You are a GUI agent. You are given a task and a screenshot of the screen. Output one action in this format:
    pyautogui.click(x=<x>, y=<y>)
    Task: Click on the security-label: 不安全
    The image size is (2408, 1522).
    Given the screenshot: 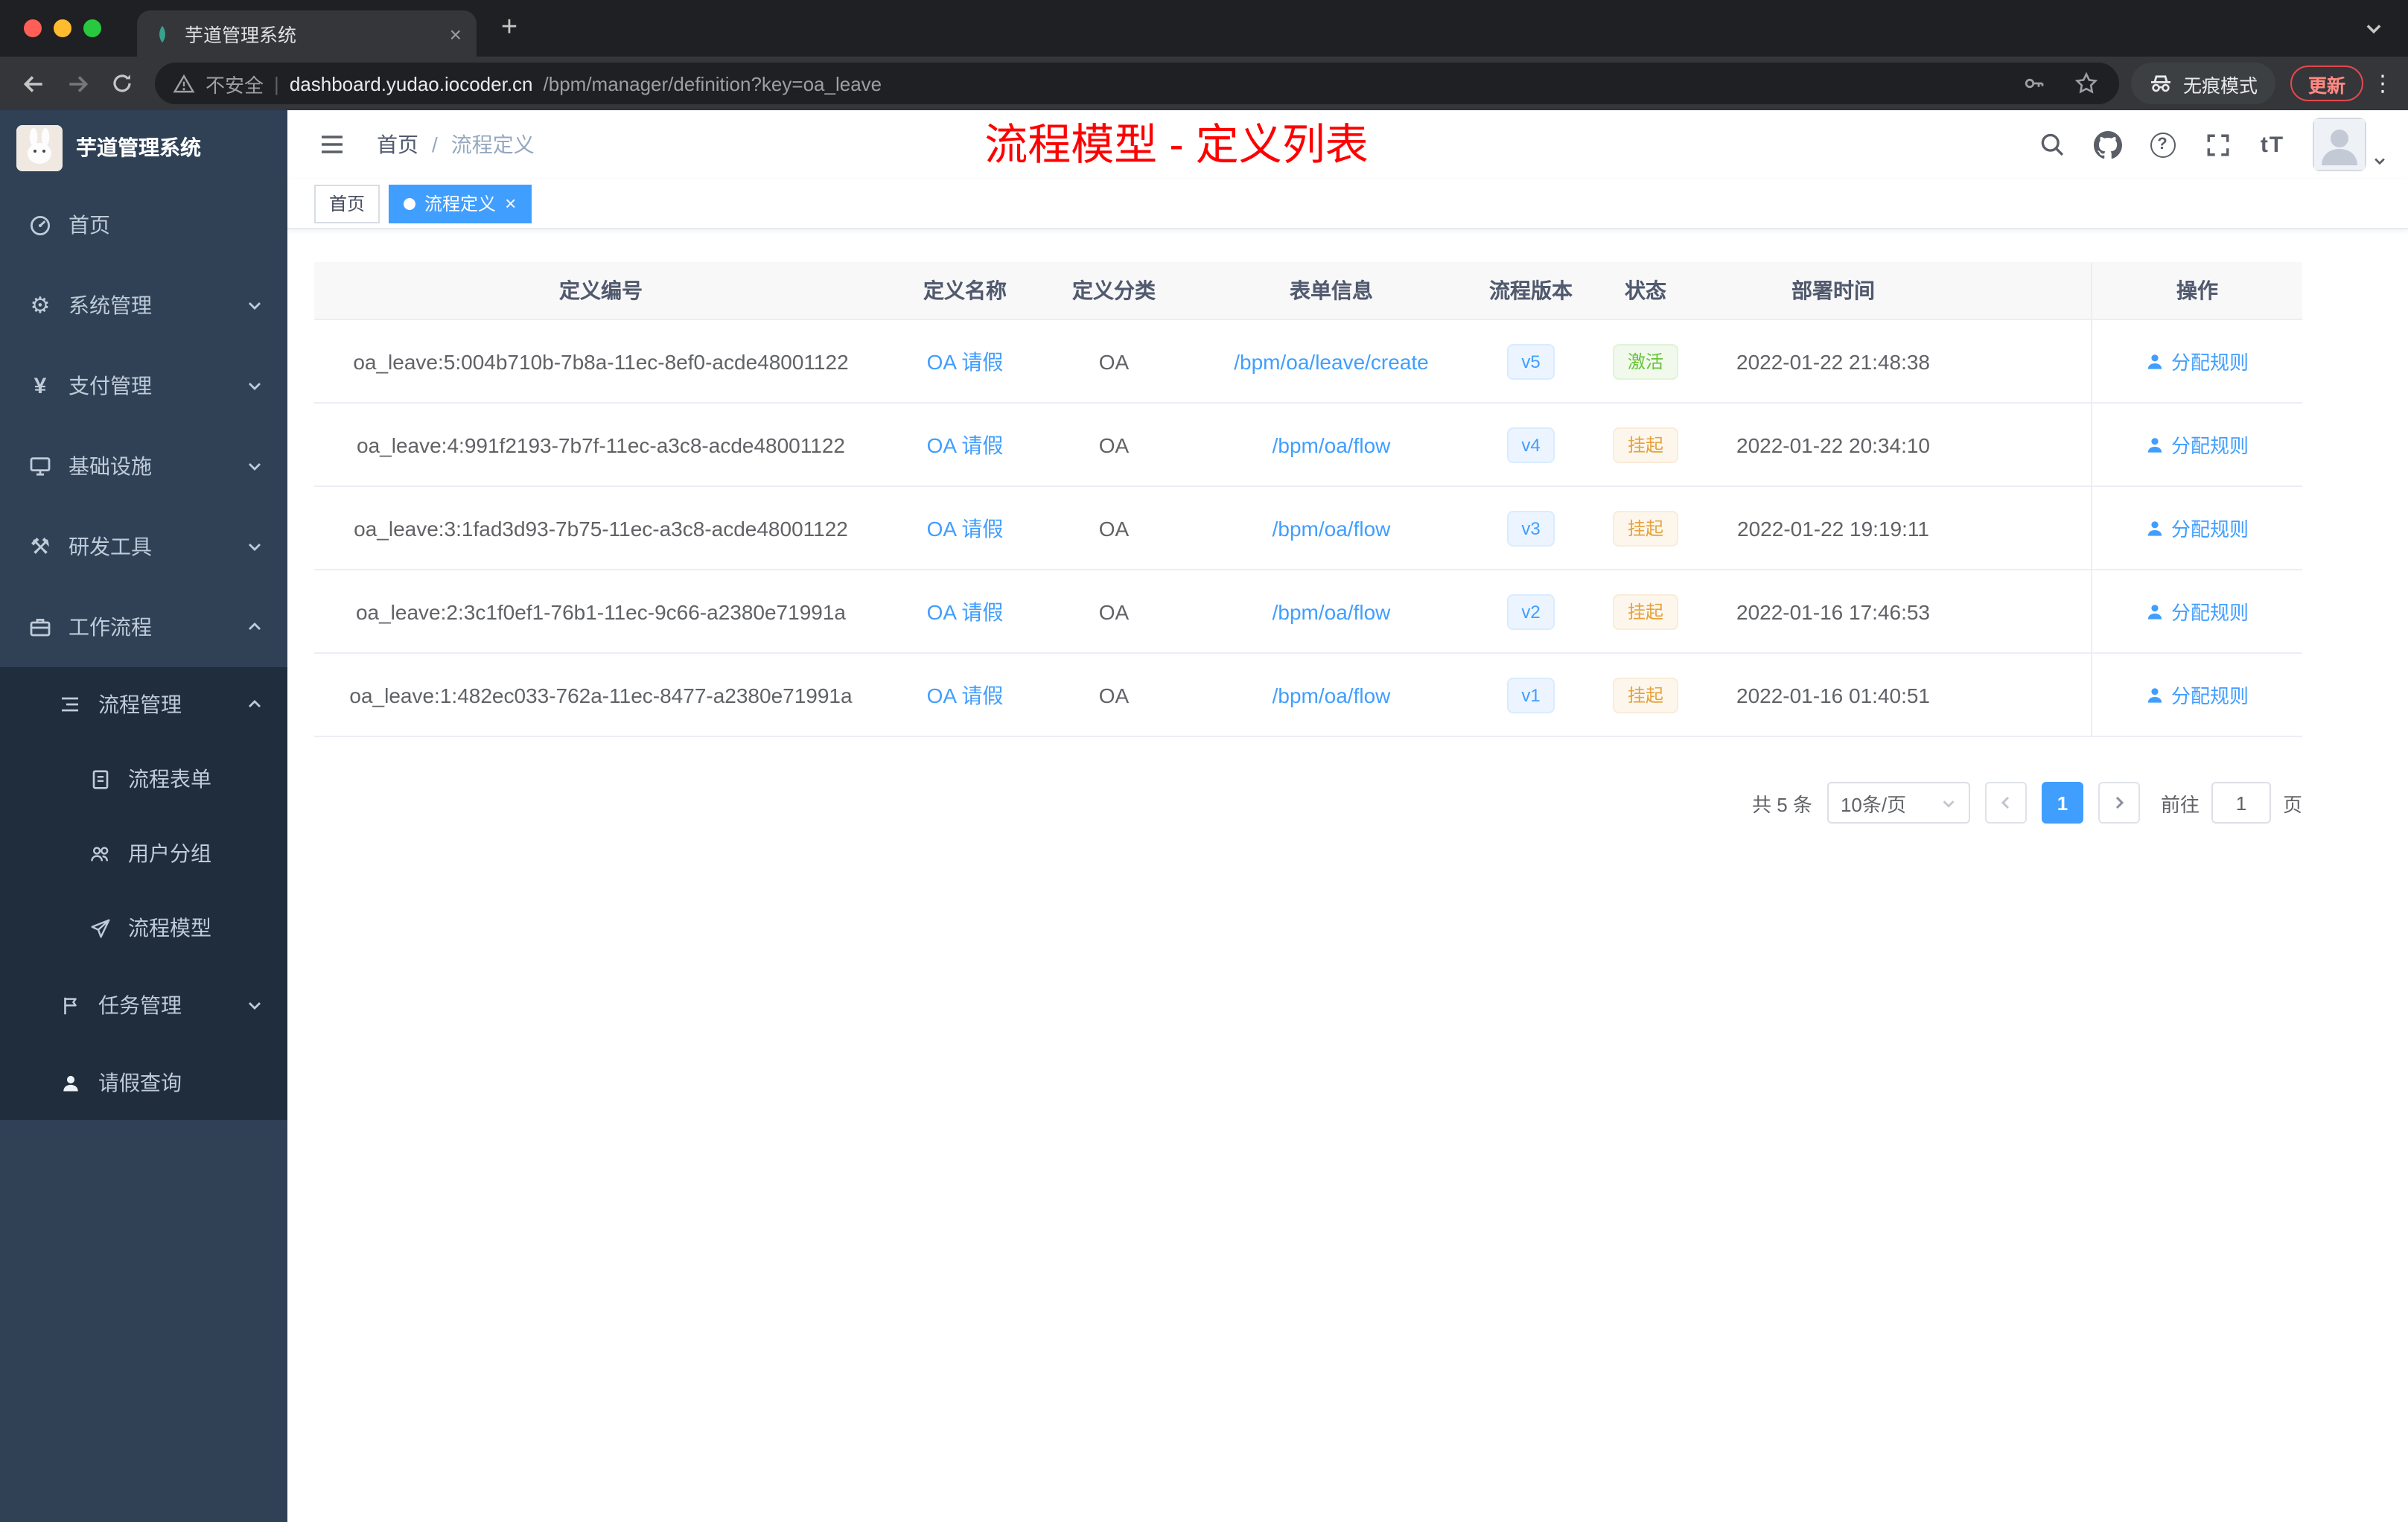 What is the action you would take?
    pyautogui.click(x=235, y=83)
    